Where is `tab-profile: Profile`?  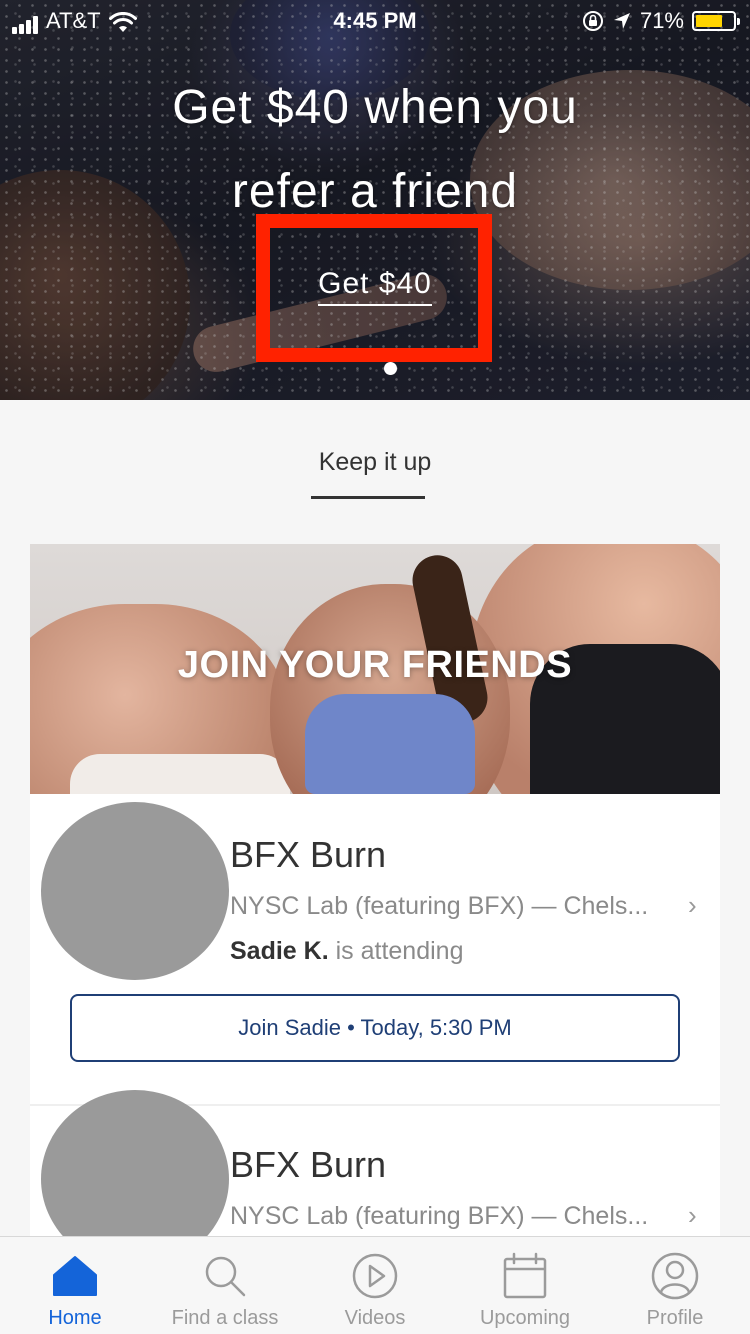
tab-profile: Profile is located at coordinates (675, 1285).